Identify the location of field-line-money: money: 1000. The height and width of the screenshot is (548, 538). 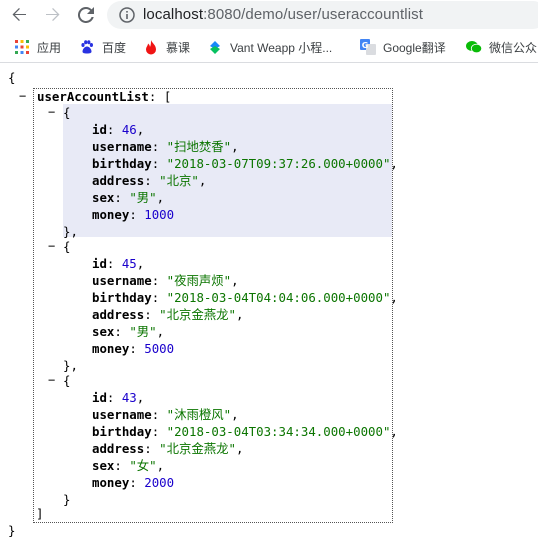
(133, 214).